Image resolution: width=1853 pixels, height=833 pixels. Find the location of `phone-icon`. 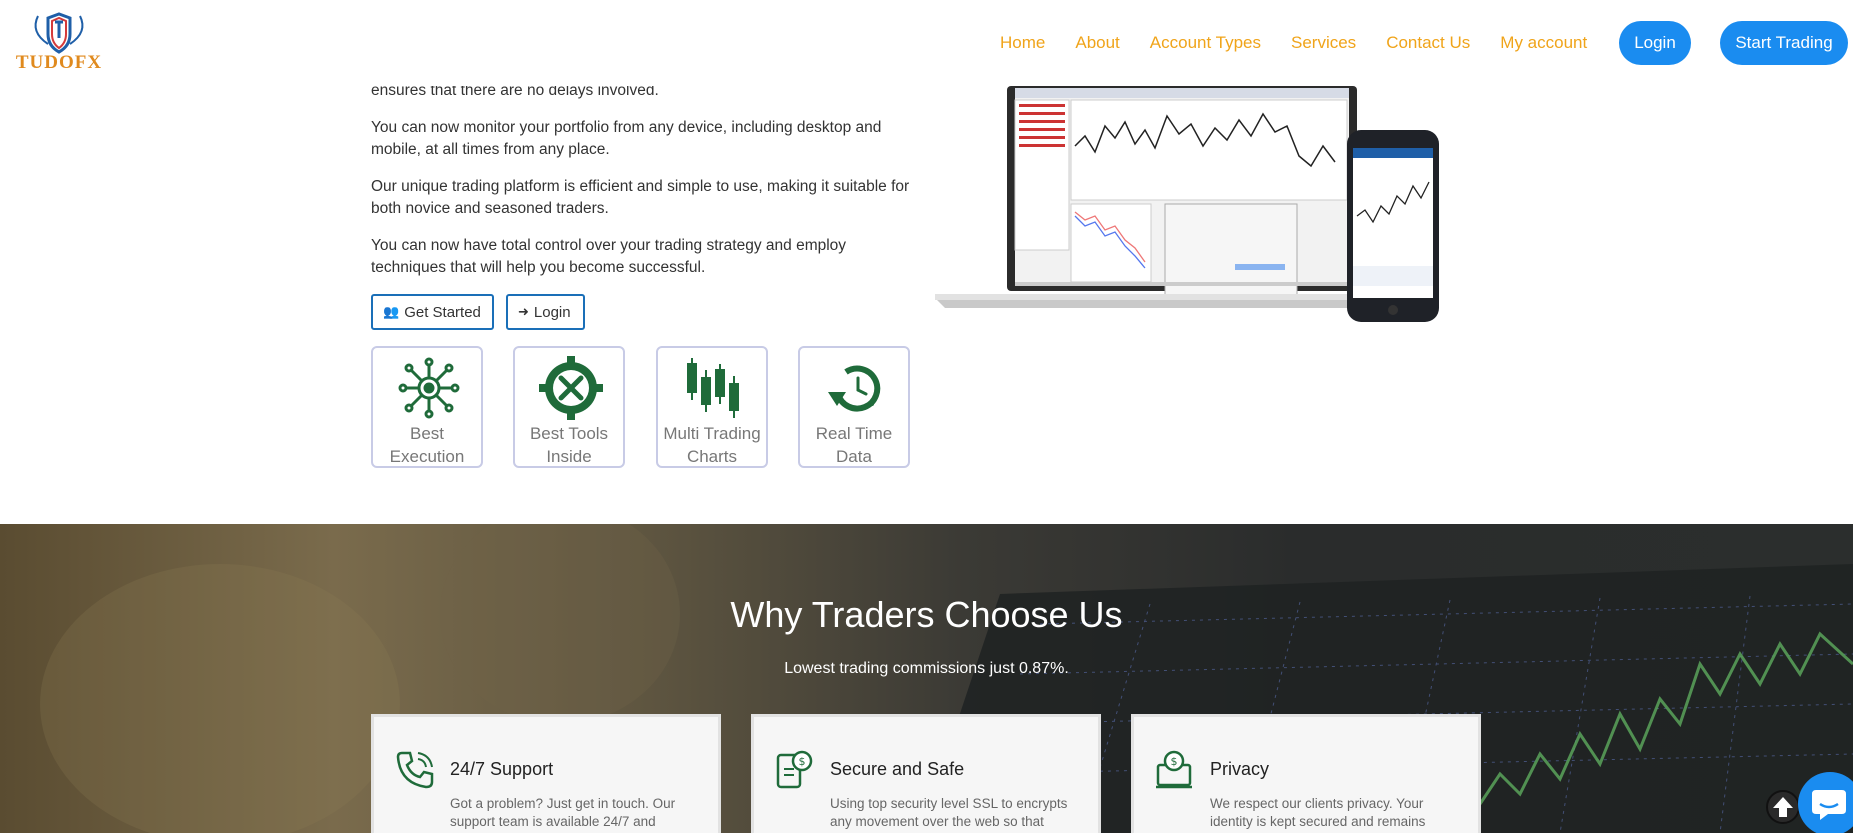

phone-icon is located at coordinates (415, 770).